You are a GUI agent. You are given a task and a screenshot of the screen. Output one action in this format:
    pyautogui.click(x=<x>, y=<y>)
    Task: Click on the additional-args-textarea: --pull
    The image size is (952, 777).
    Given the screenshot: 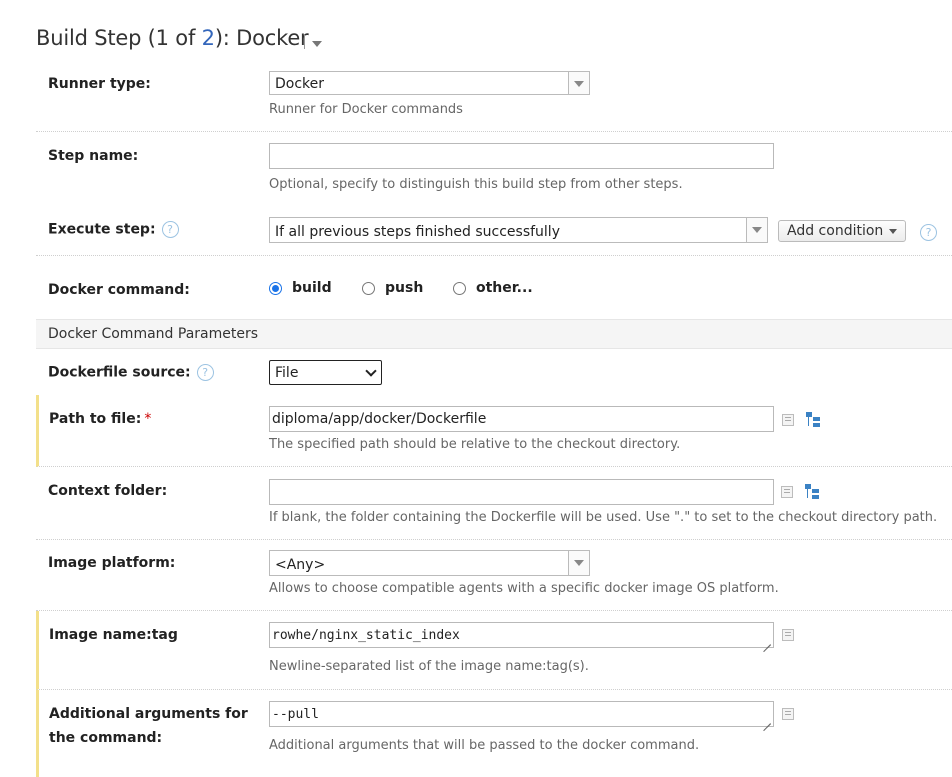 What is the action you would take?
    pyautogui.click(x=521, y=714)
    